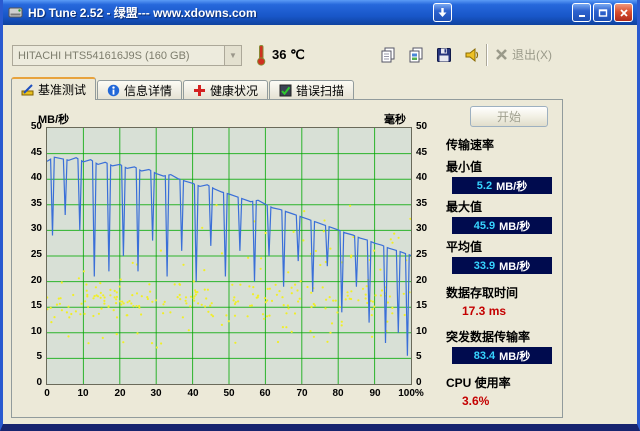  I want to click on tab-error-scan: 错误扫描, so click(312, 90).